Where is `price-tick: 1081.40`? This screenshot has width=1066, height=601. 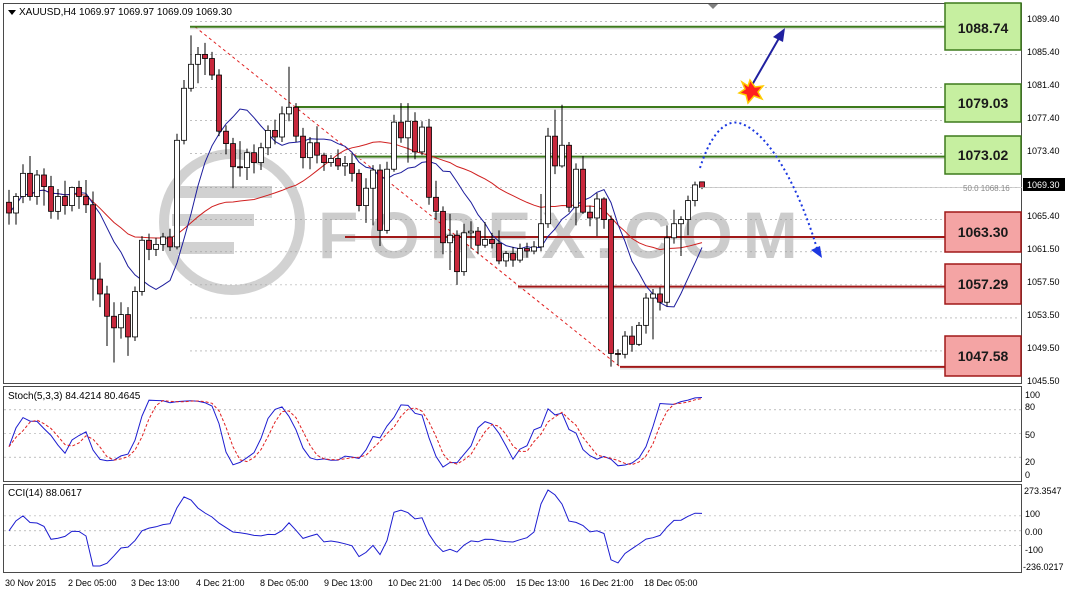
price-tick: 1081.40 is located at coordinates (1043, 85).